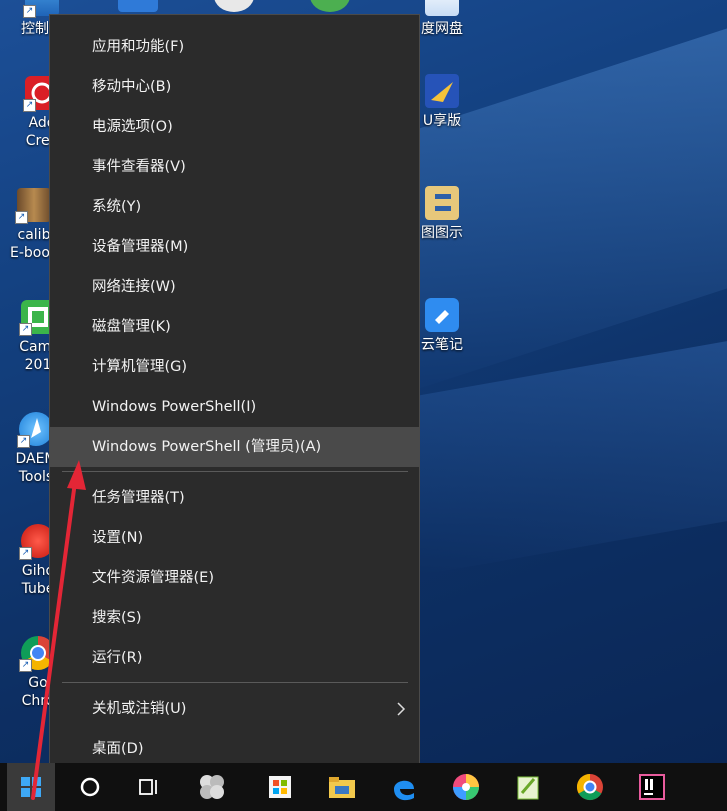 The width and height of the screenshot is (727, 811). What do you see at coordinates (117, 618) in the screenshot?
I see `menu-item-label: 搜索(S)` at bounding box center [117, 618].